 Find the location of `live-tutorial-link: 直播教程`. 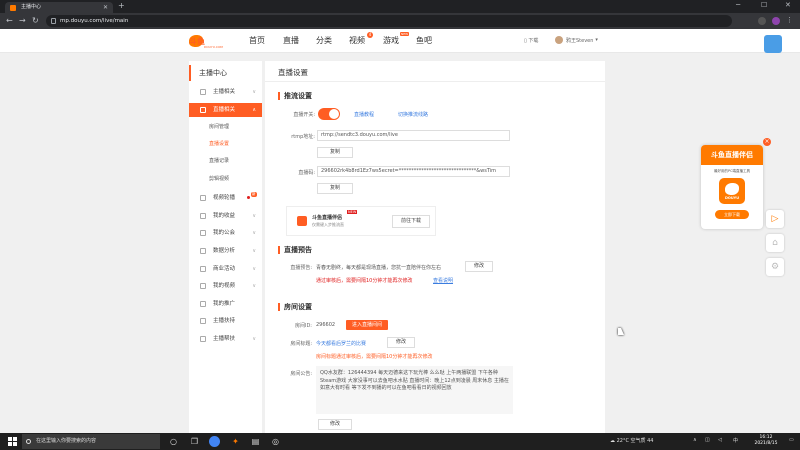

live-tutorial-link: 直播教程 is located at coordinates (364, 114).